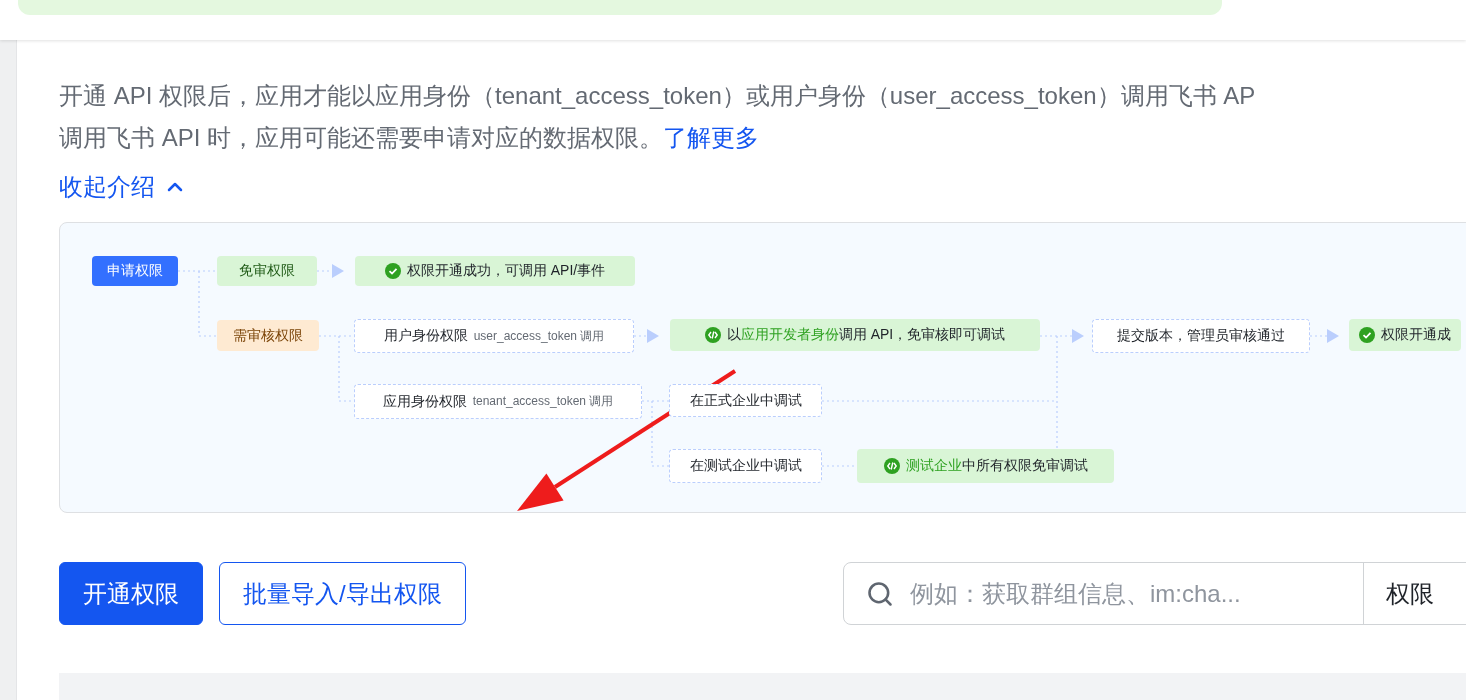  I want to click on flow-node: 提交版本，管理员审核通过, so click(1201, 336).